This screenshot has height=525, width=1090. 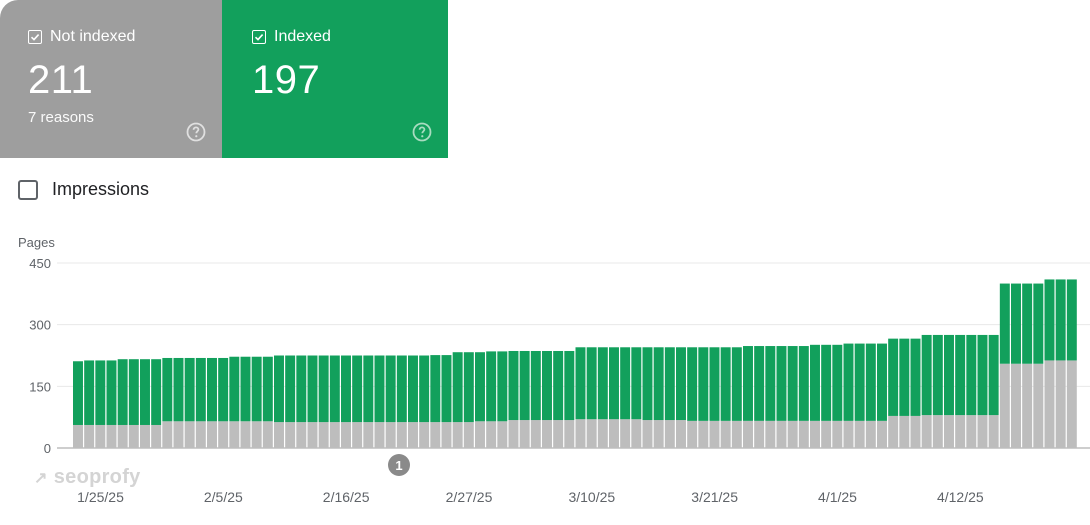 I want to click on indexed-count: 197, so click(x=286, y=80).